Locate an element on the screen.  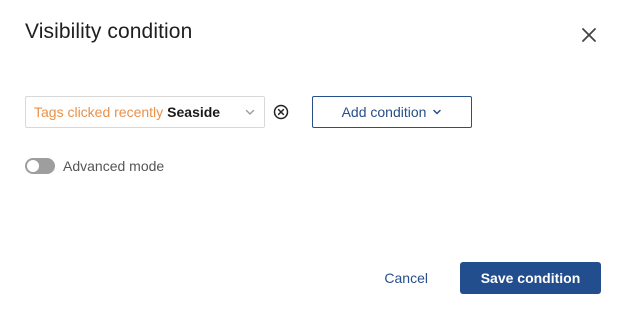
dialog-title: Visibility condition is located at coordinates (109, 31).